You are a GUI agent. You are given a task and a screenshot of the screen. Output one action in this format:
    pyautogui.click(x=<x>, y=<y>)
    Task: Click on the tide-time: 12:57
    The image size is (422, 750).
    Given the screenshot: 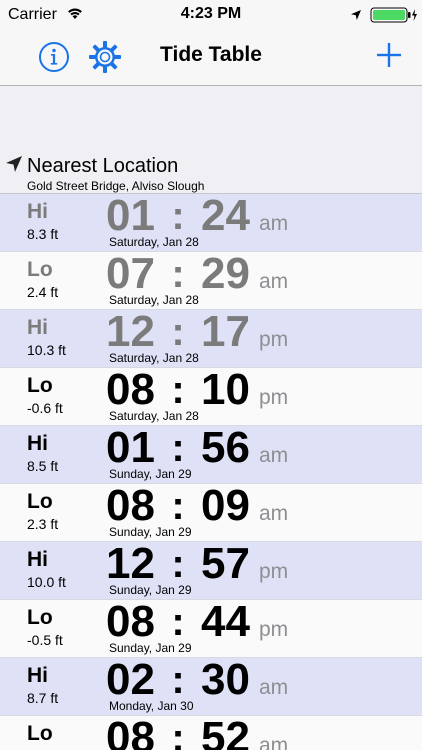 What is the action you would take?
    pyautogui.click(x=178, y=564)
    